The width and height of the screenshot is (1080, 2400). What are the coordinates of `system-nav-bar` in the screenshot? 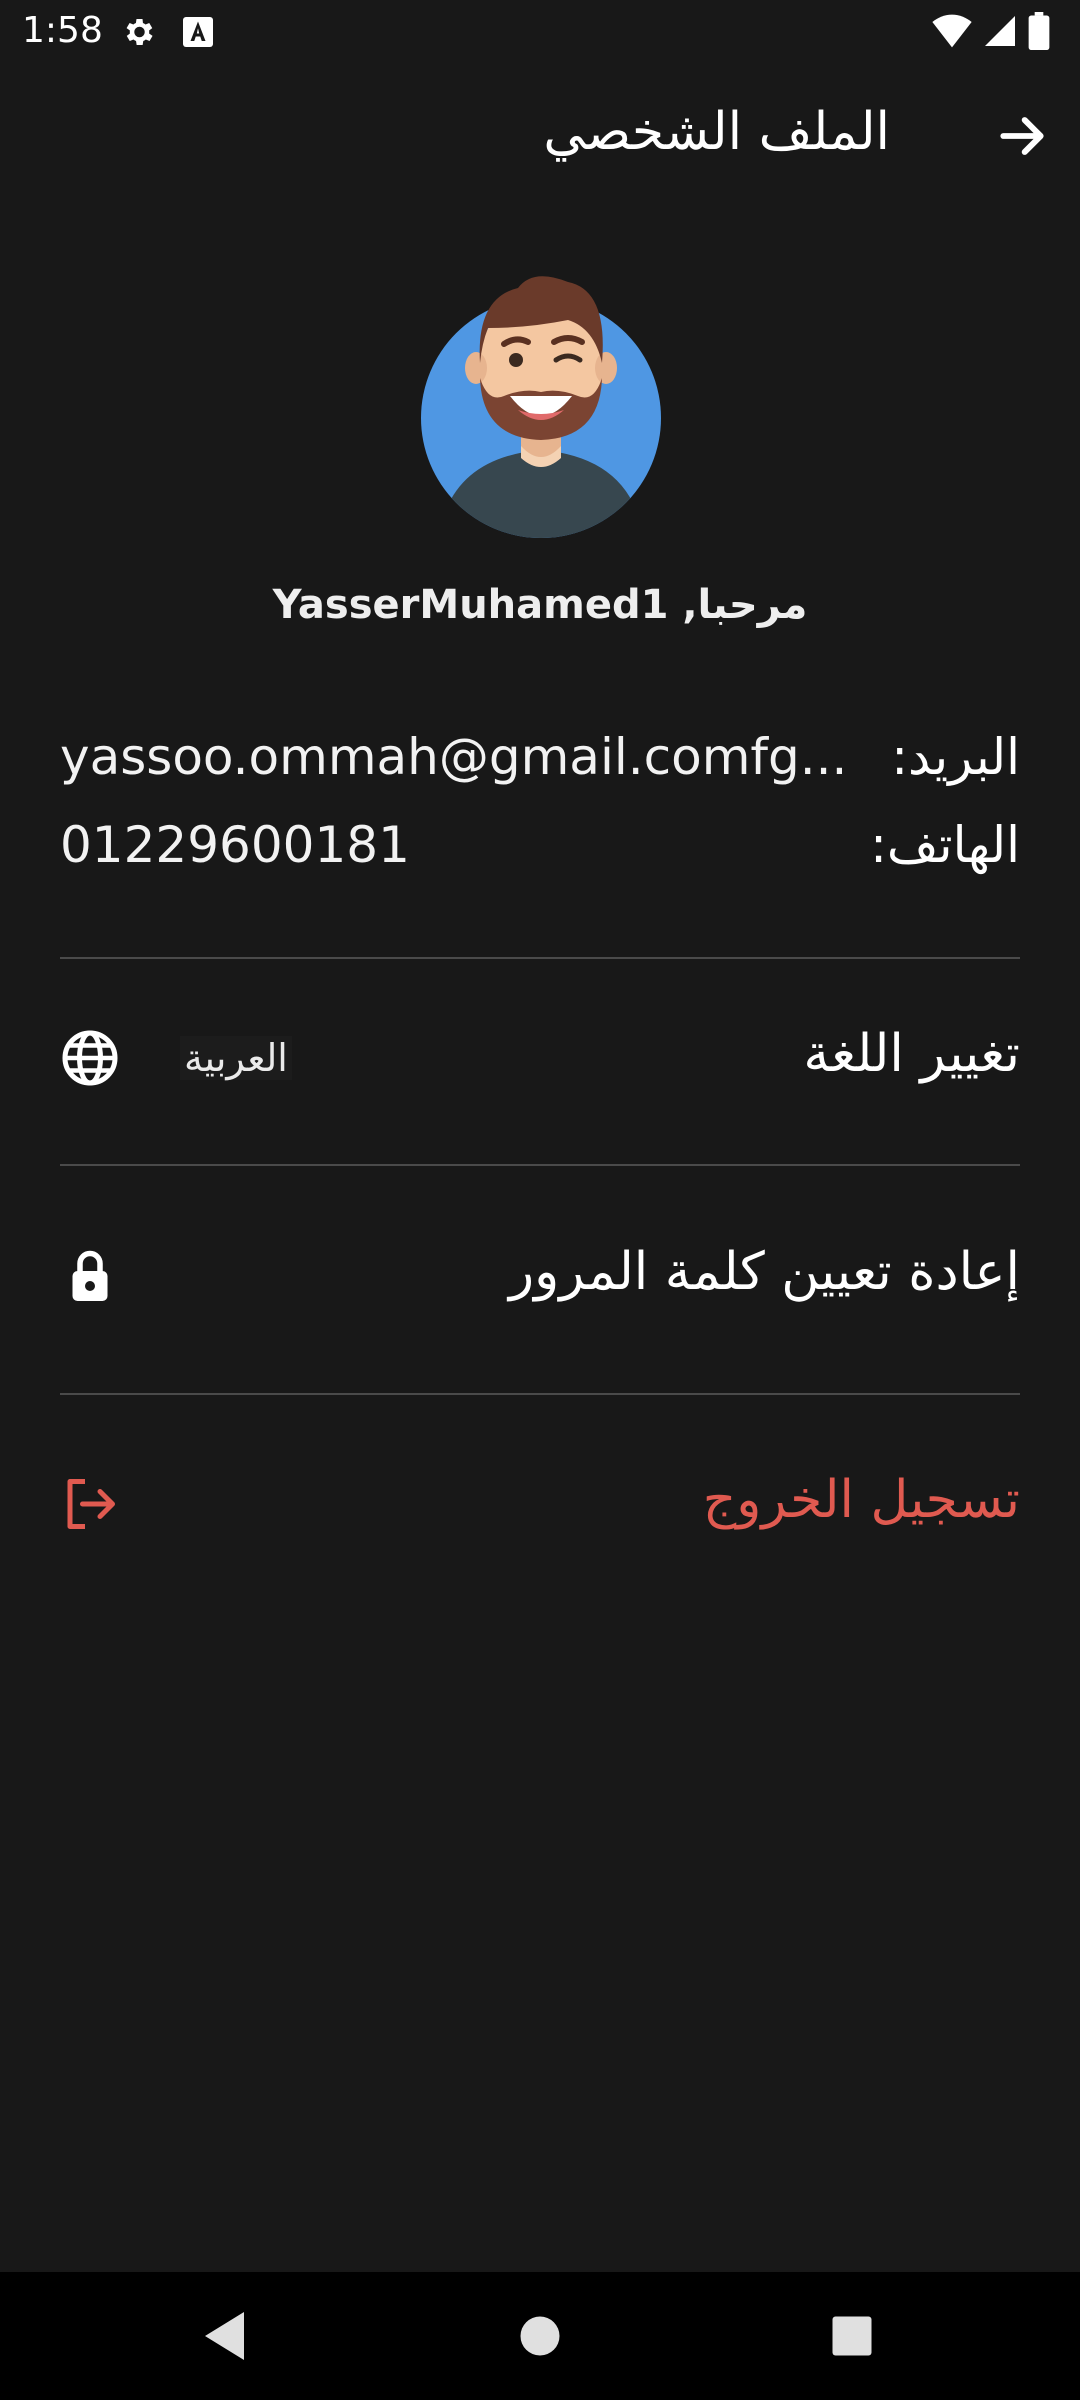 It's located at (540, 2336).